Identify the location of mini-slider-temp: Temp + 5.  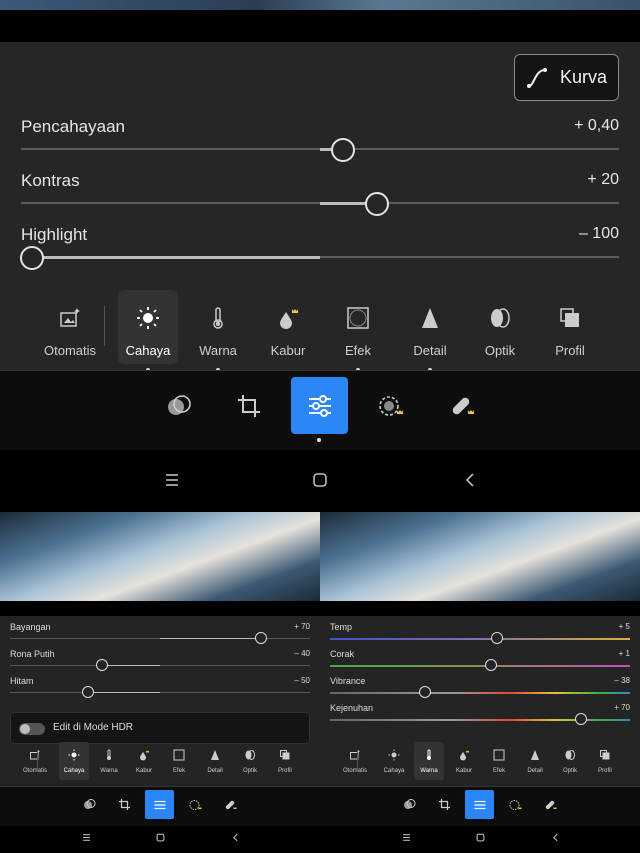
(480, 635).